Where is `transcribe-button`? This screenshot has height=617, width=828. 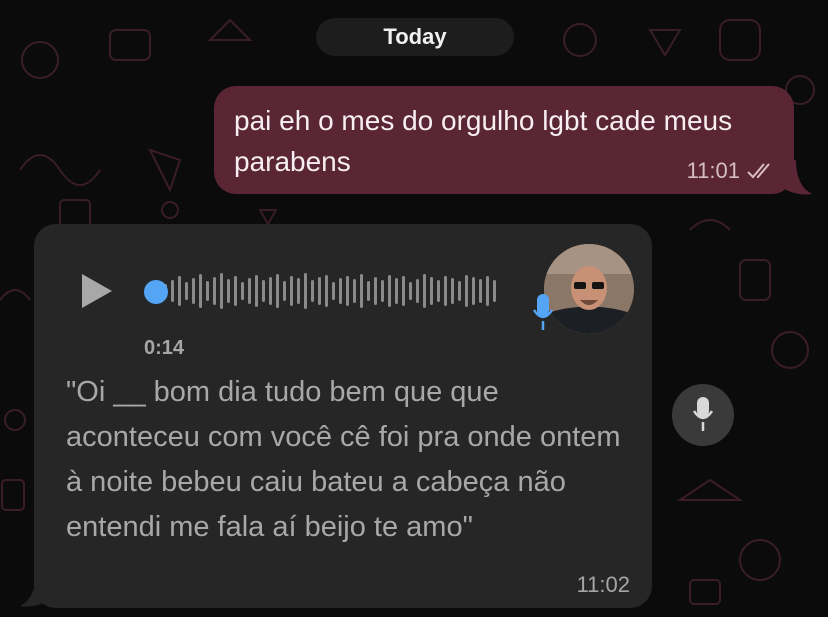 transcribe-button is located at coordinates (703, 415).